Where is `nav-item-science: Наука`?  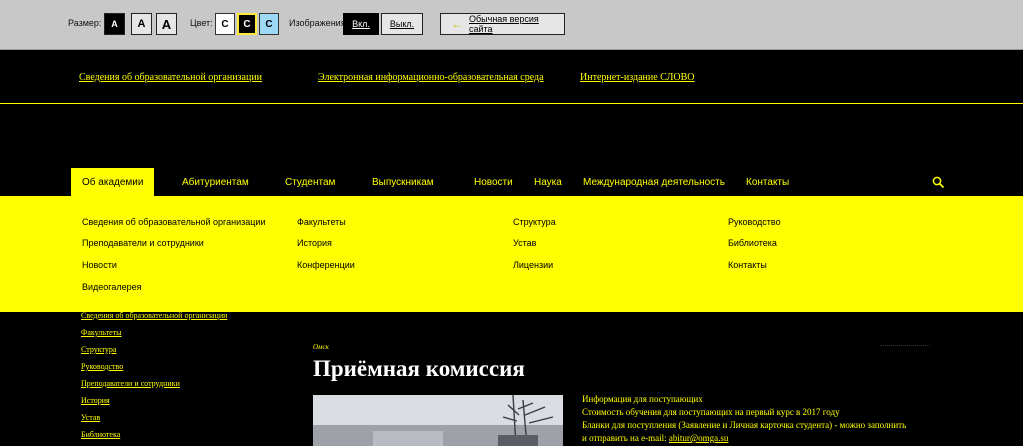 nav-item-science: Наука is located at coordinates (548, 182).